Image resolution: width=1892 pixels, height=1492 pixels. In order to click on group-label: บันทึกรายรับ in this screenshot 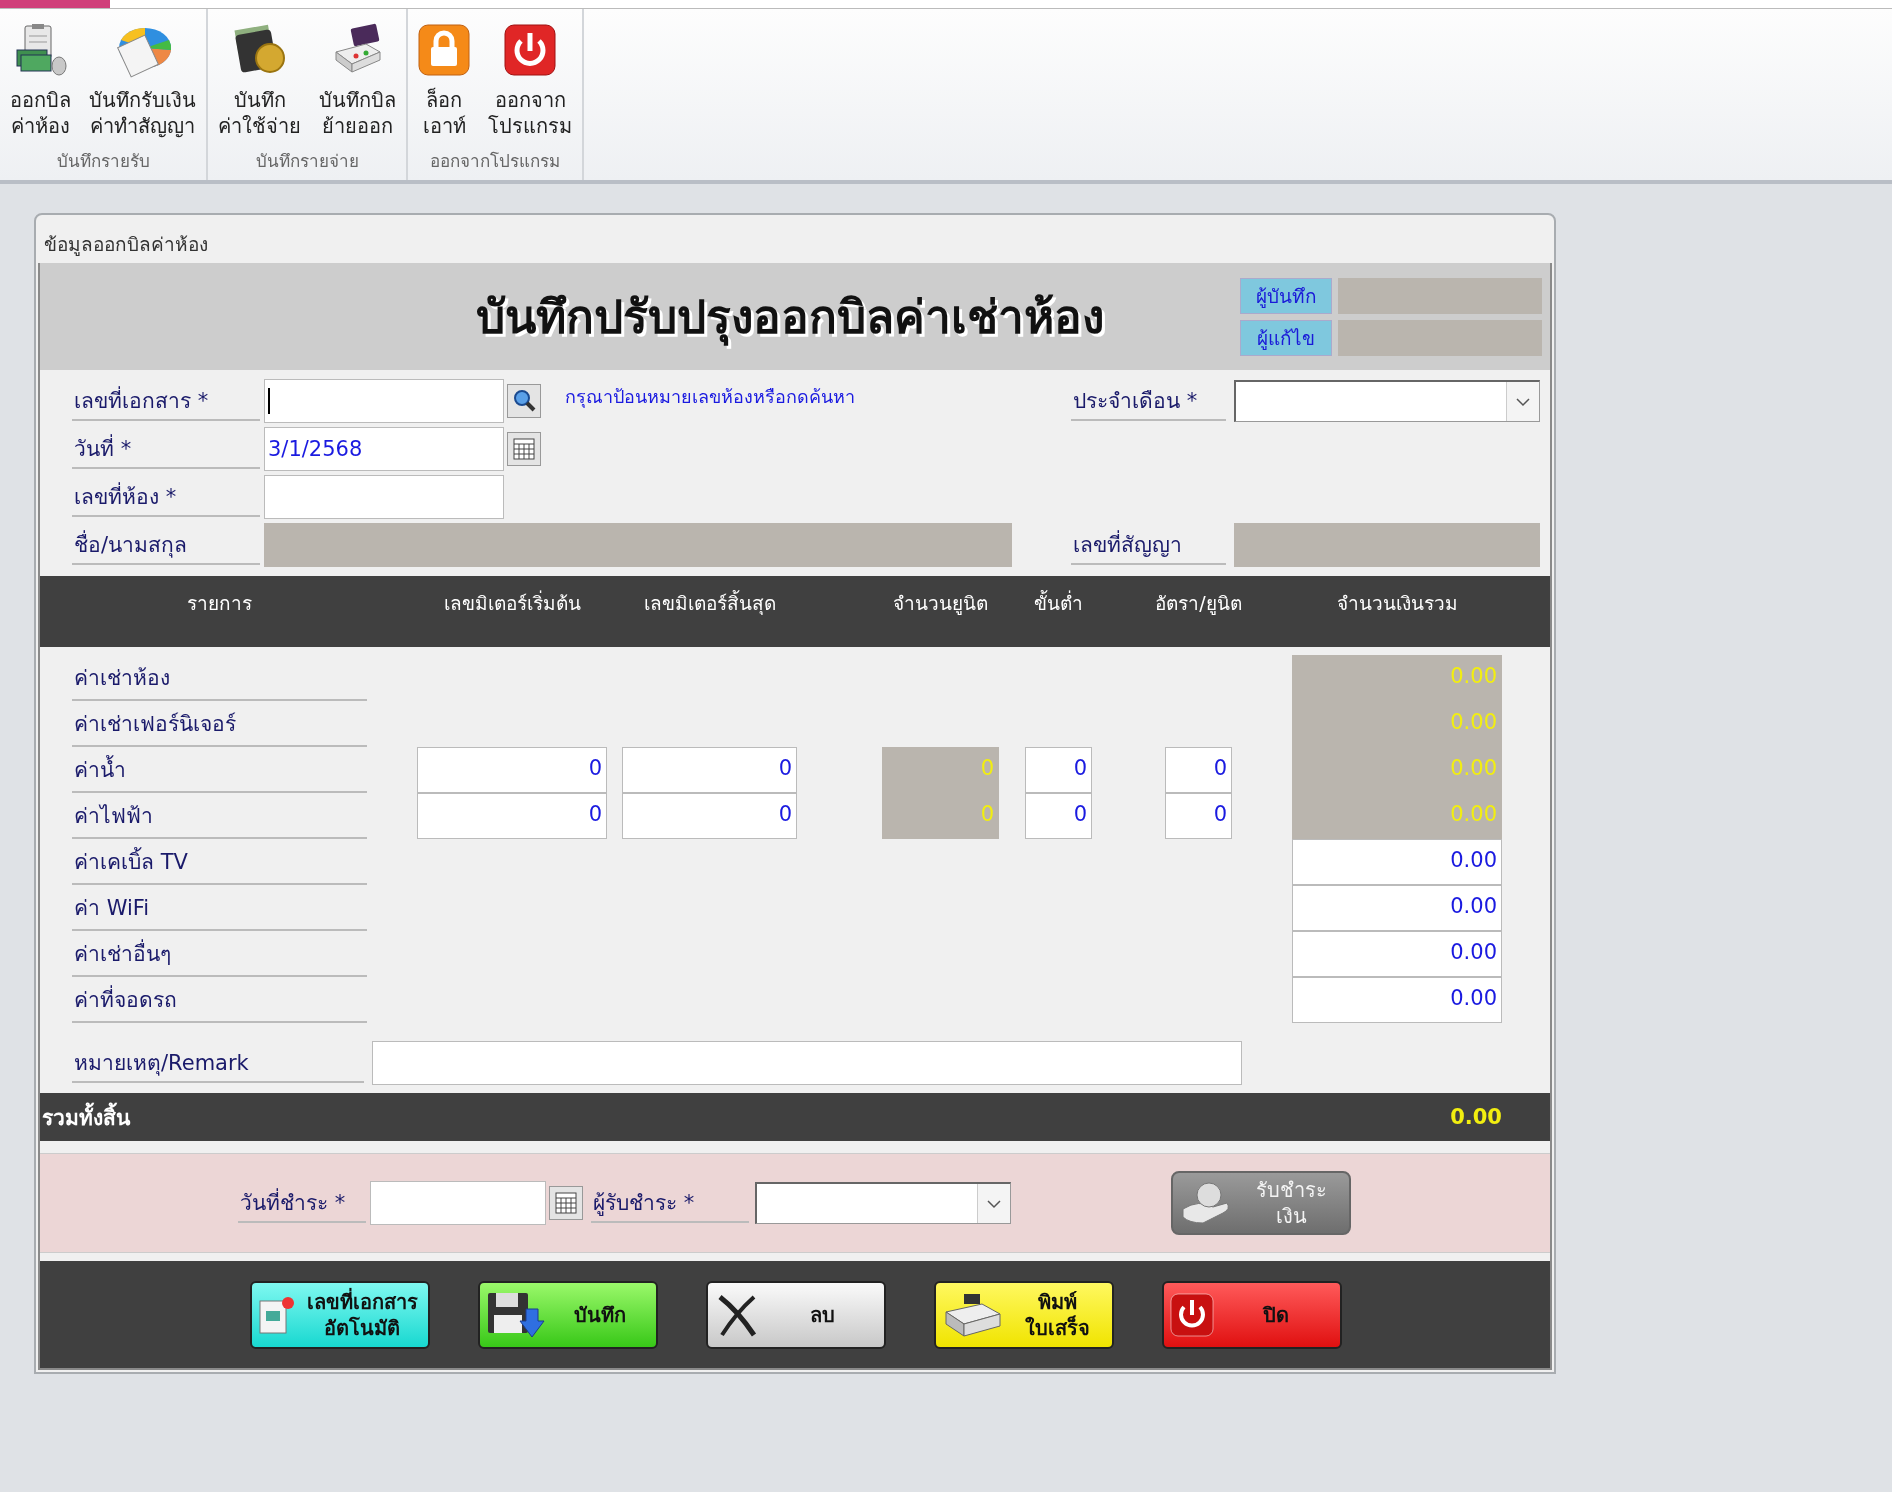, I will do `click(103, 161)`.